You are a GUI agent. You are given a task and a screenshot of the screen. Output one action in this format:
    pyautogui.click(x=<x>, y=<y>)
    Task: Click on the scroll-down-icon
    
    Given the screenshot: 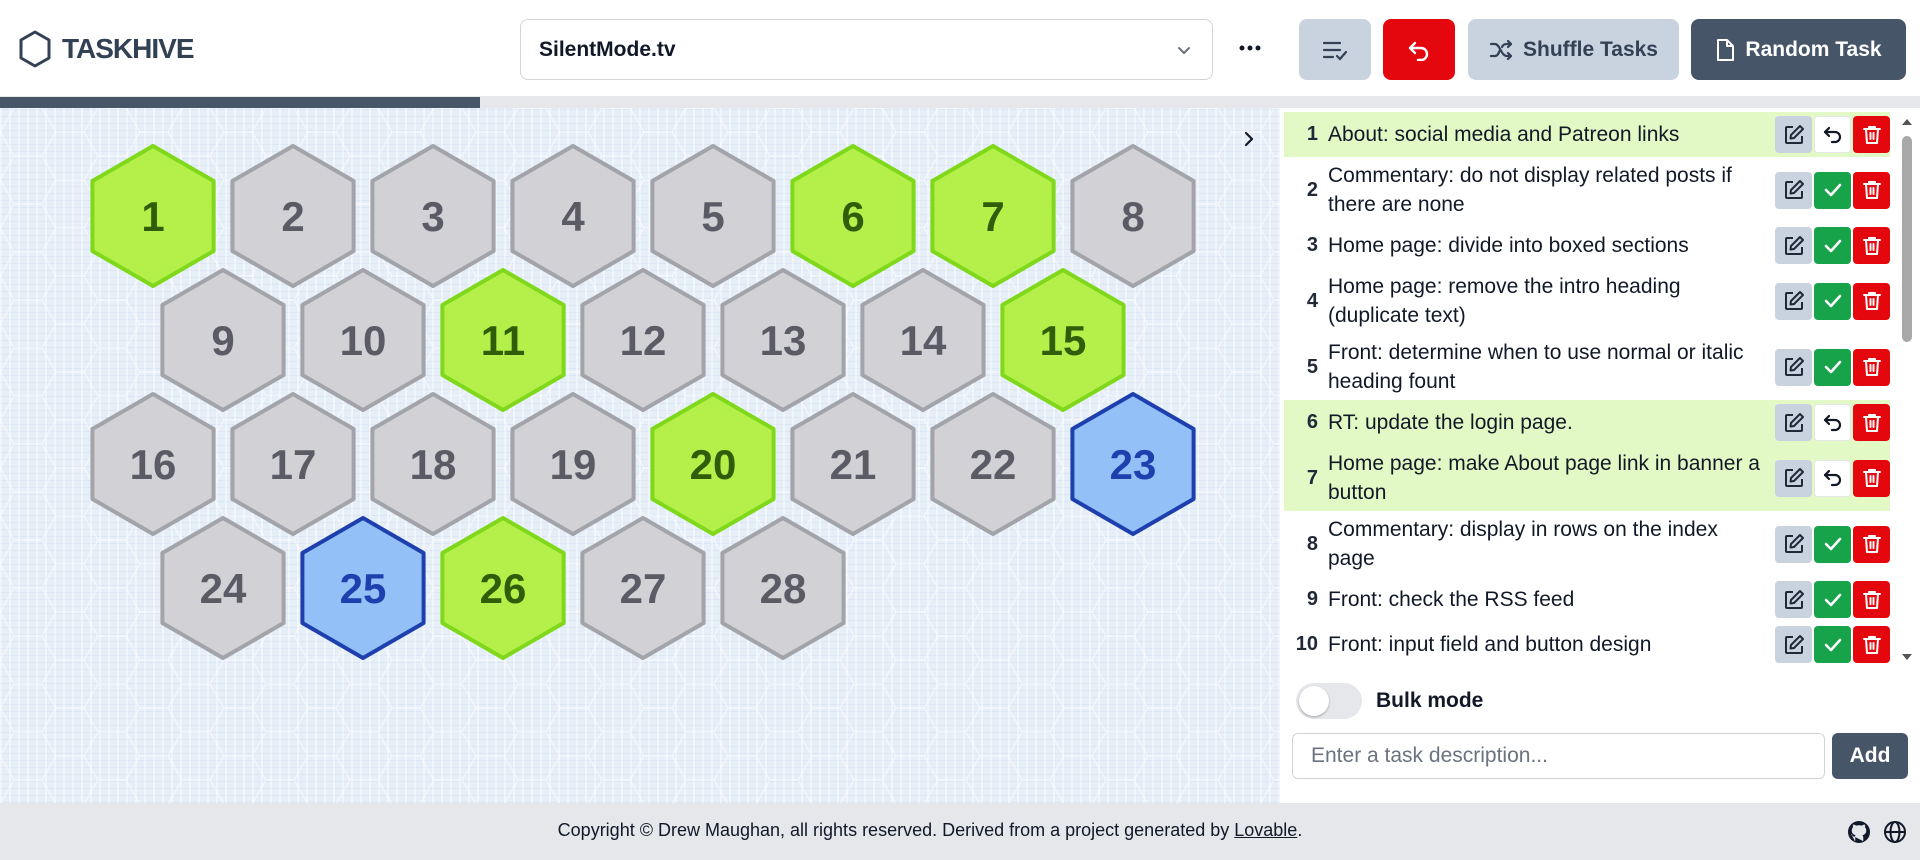 What is the action you would take?
    pyautogui.click(x=1907, y=657)
    